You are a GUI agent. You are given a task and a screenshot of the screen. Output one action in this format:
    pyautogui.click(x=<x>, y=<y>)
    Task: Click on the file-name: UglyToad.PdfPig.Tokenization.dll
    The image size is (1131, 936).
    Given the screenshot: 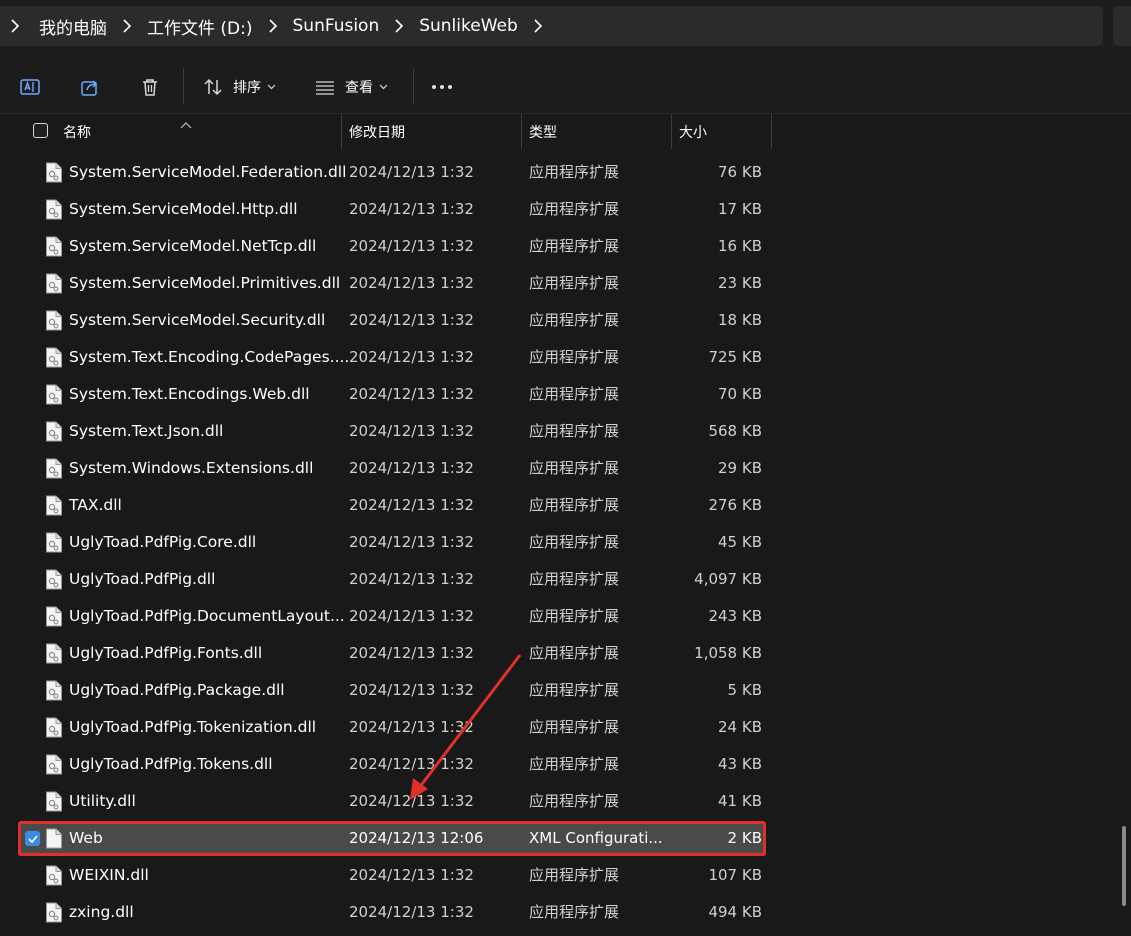 What is the action you would take?
    pyautogui.click(x=192, y=727)
    